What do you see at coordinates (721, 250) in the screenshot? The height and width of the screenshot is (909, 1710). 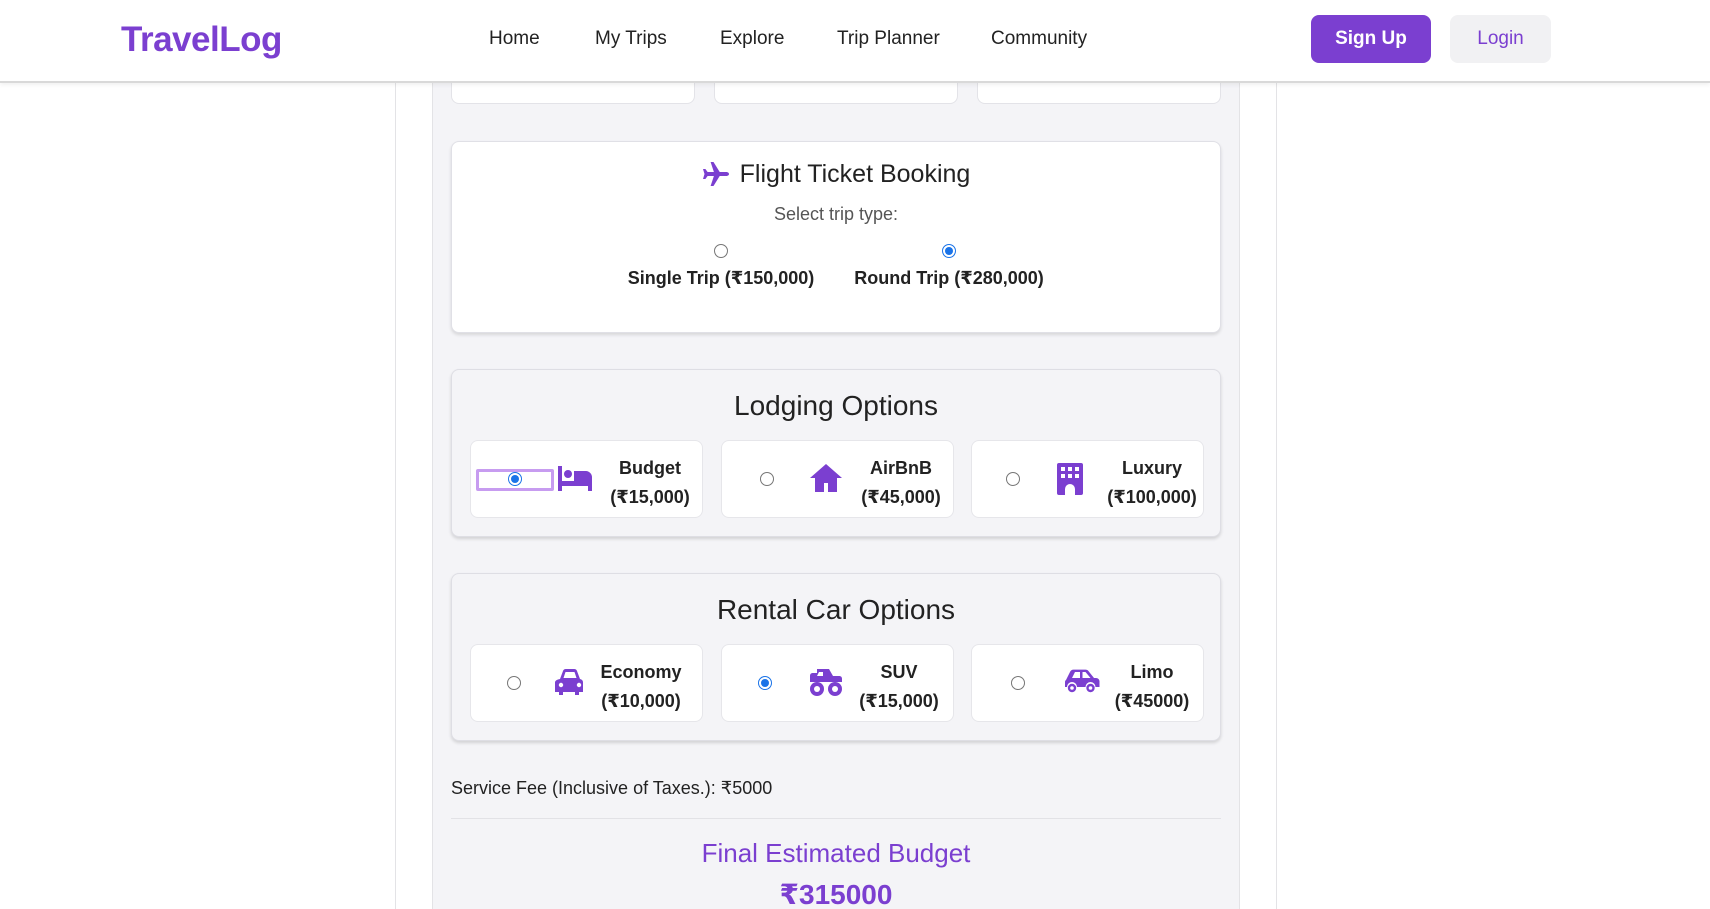 I see `single-trip-radio` at bounding box center [721, 250].